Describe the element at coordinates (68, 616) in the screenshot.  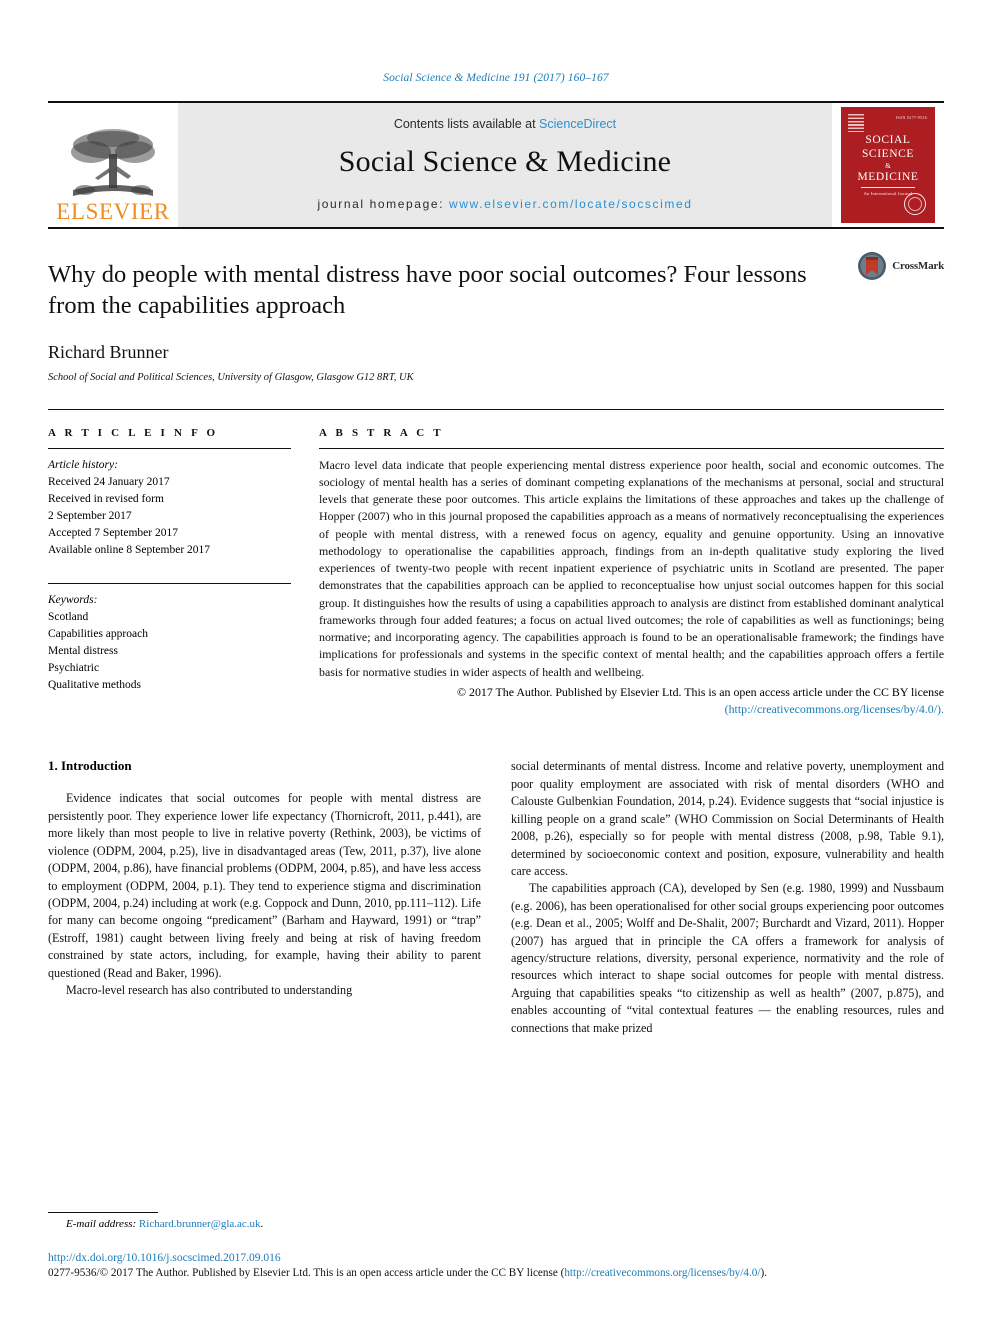
I see `keyword-item: Scotland` at that location.